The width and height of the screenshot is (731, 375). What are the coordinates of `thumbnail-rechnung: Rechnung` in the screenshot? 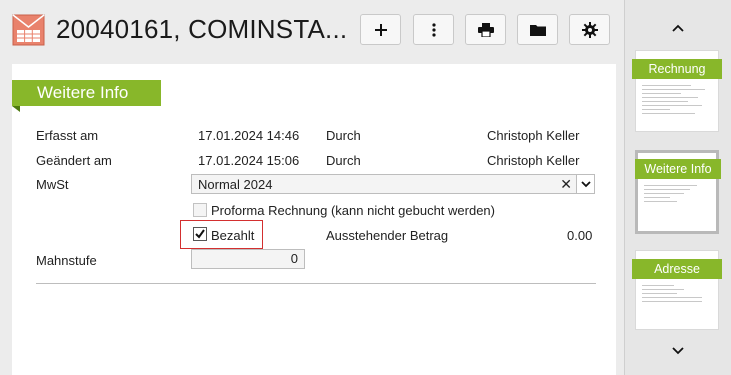 It's located at (677, 91).